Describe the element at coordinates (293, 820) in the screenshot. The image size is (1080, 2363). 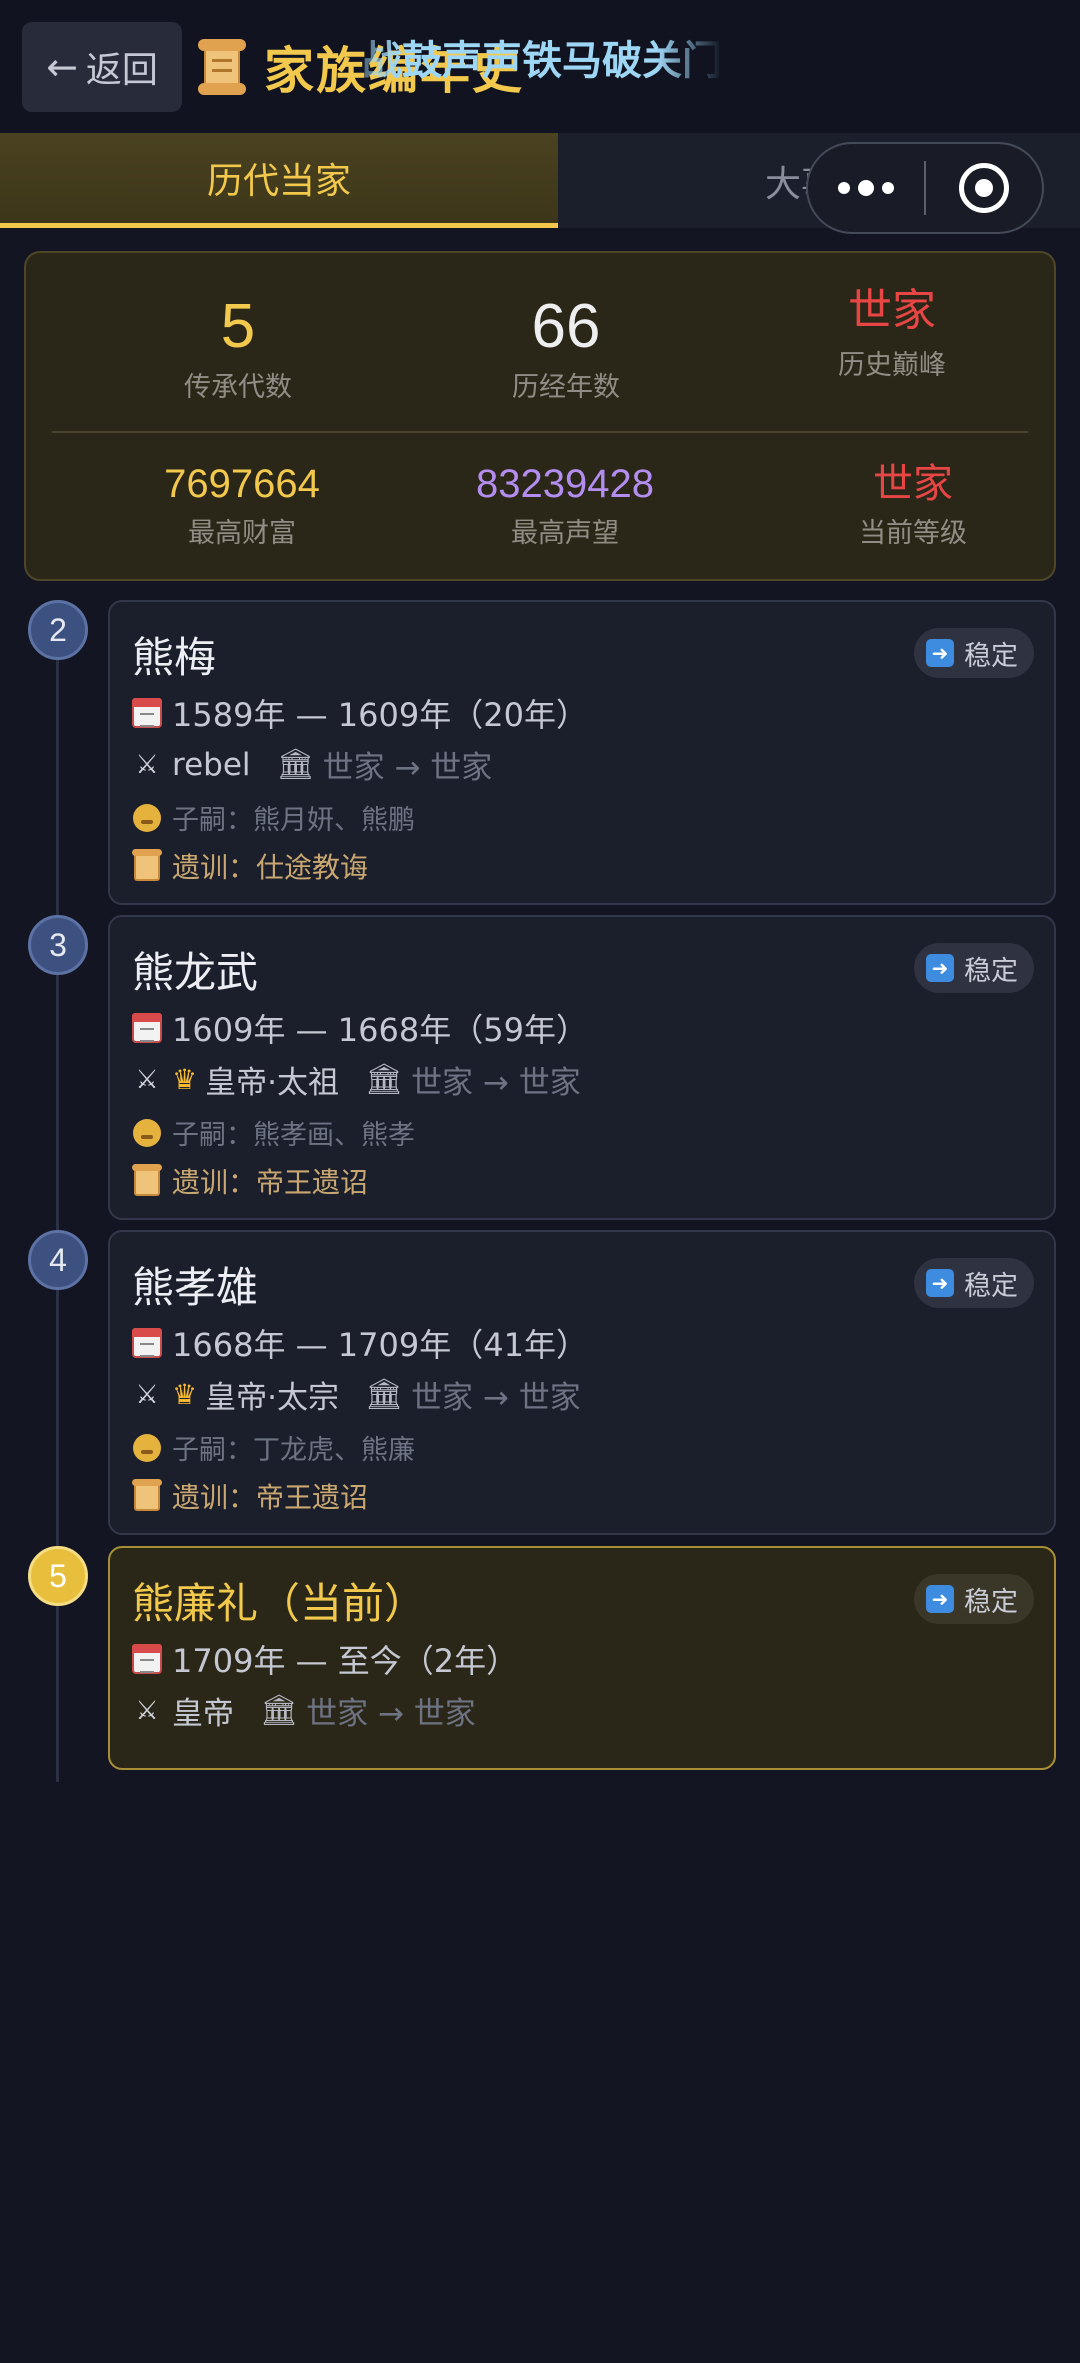
I see `heirs-text: 子嗣：熊月妍、熊鹏` at that location.